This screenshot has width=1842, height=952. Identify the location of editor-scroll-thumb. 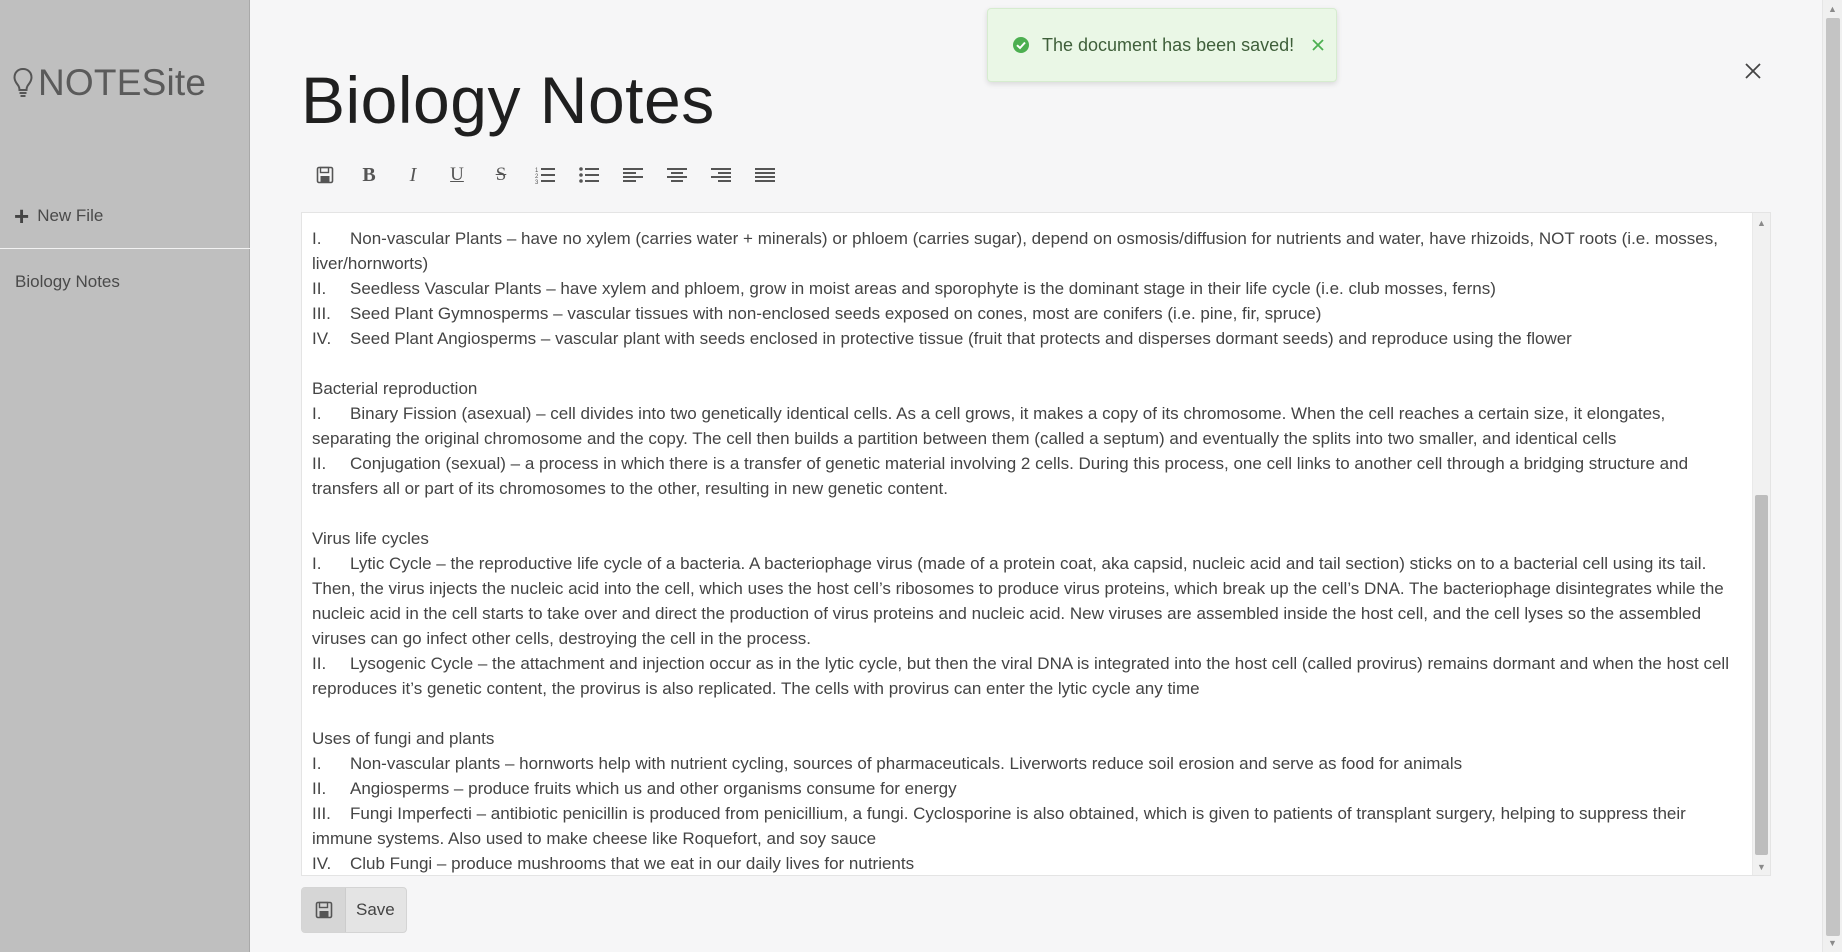
(1761, 675).